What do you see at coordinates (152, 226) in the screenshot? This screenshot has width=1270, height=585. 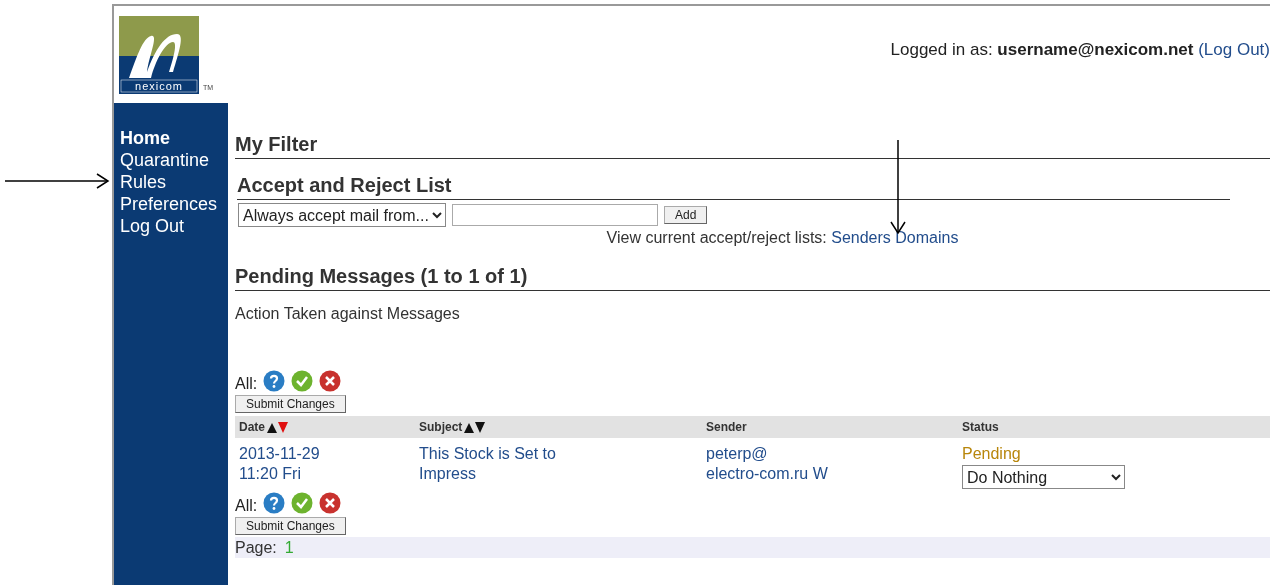 I see `sidebar-item: Log Out` at bounding box center [152, 226].